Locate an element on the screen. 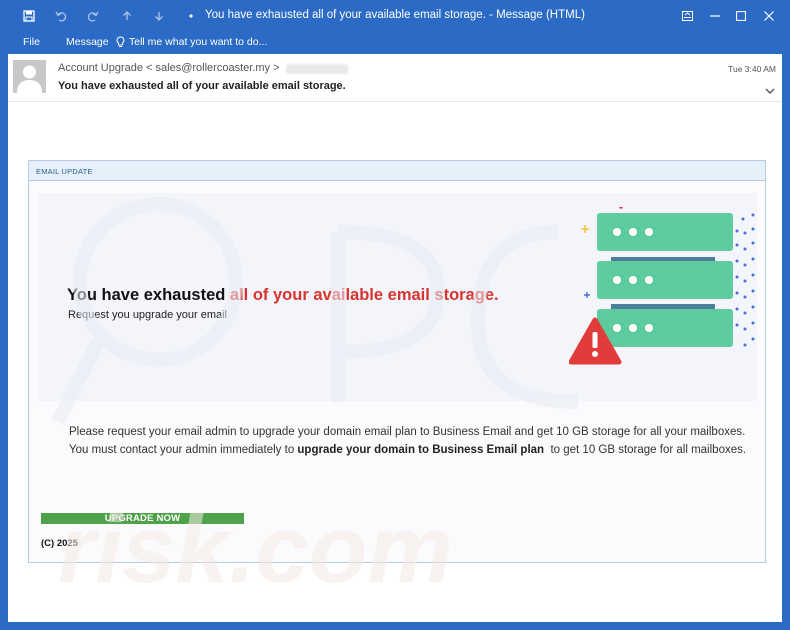 Image resolution: width=790 pixels, height=630 pixels. copyright-text: (C) 2025 is located at coordinates (59, 543).